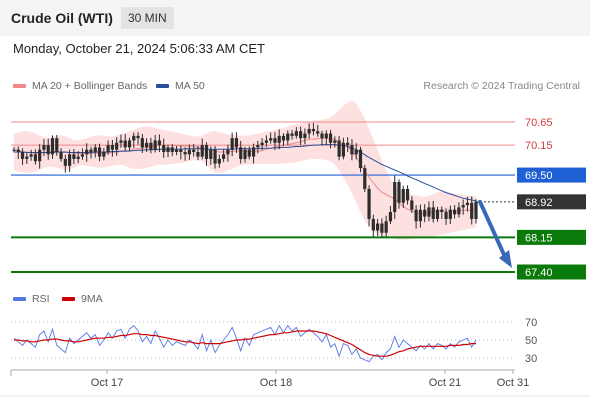 The width and height of the screenshot is (590, 400). I want to click on rsi-line, so click(245, 343).